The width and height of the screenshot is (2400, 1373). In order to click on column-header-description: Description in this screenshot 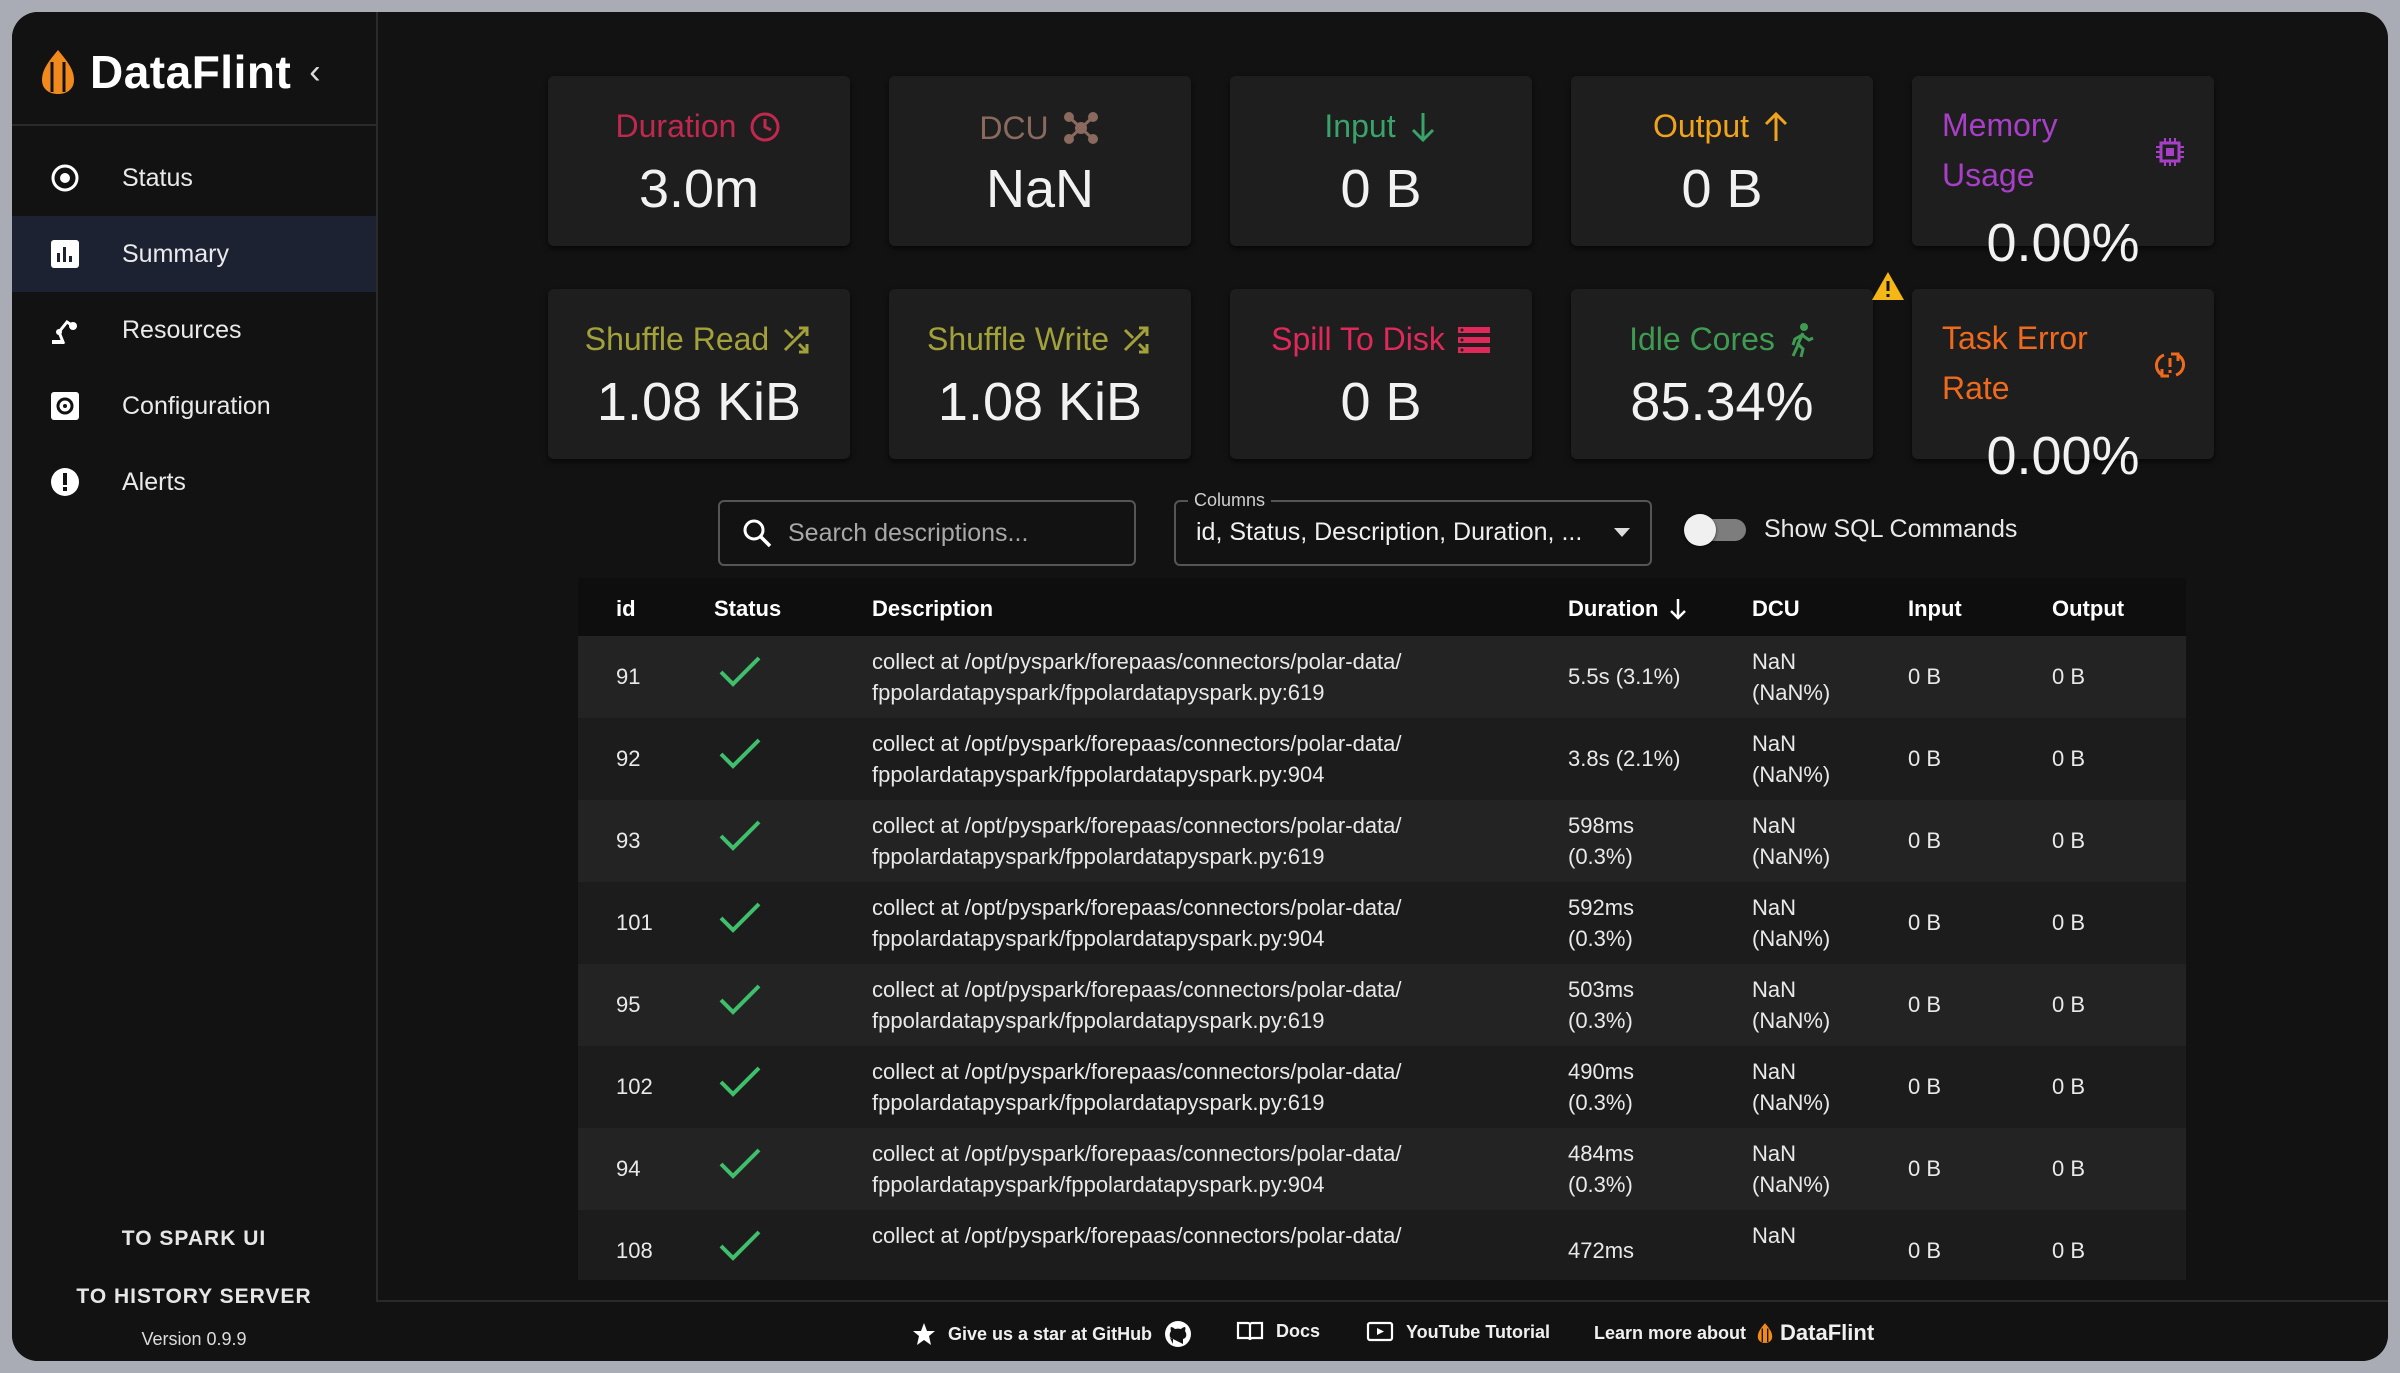, I will do `click(932, 609)`.